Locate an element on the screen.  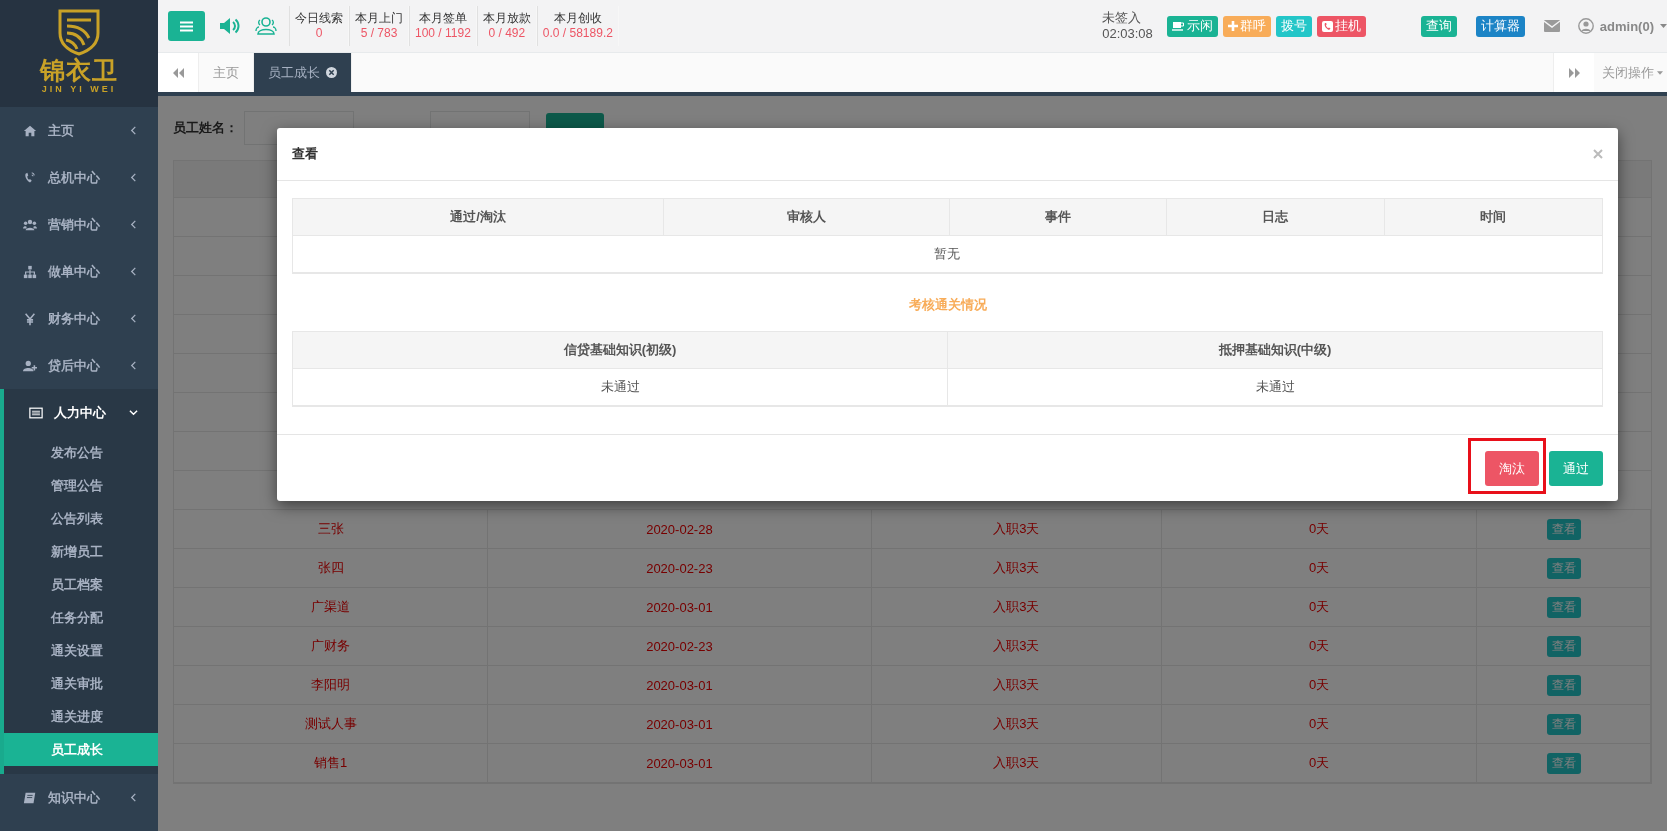
call-button: 示闲 is located at coordinates (1192, 26).